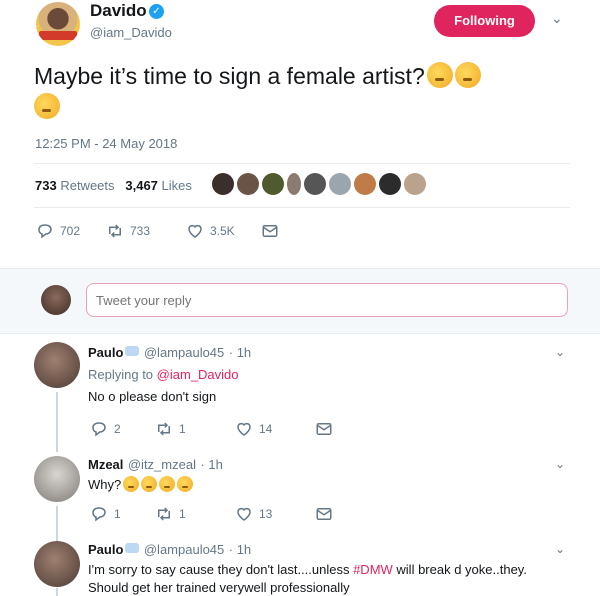 Image resolution: width=600 pixels, height=596 pixels. What do you see at coordinates (266, 429) in the screenshot?
I see `like-count: 14` at bounding box center [266, 429].